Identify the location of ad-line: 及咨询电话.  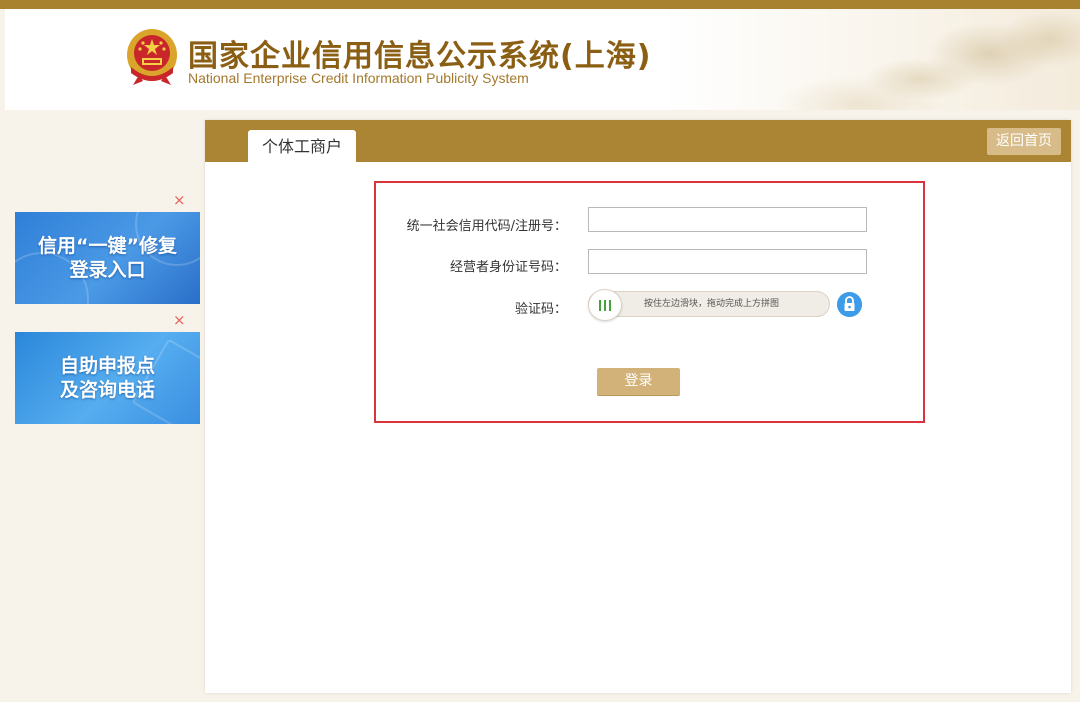
(107, 390).